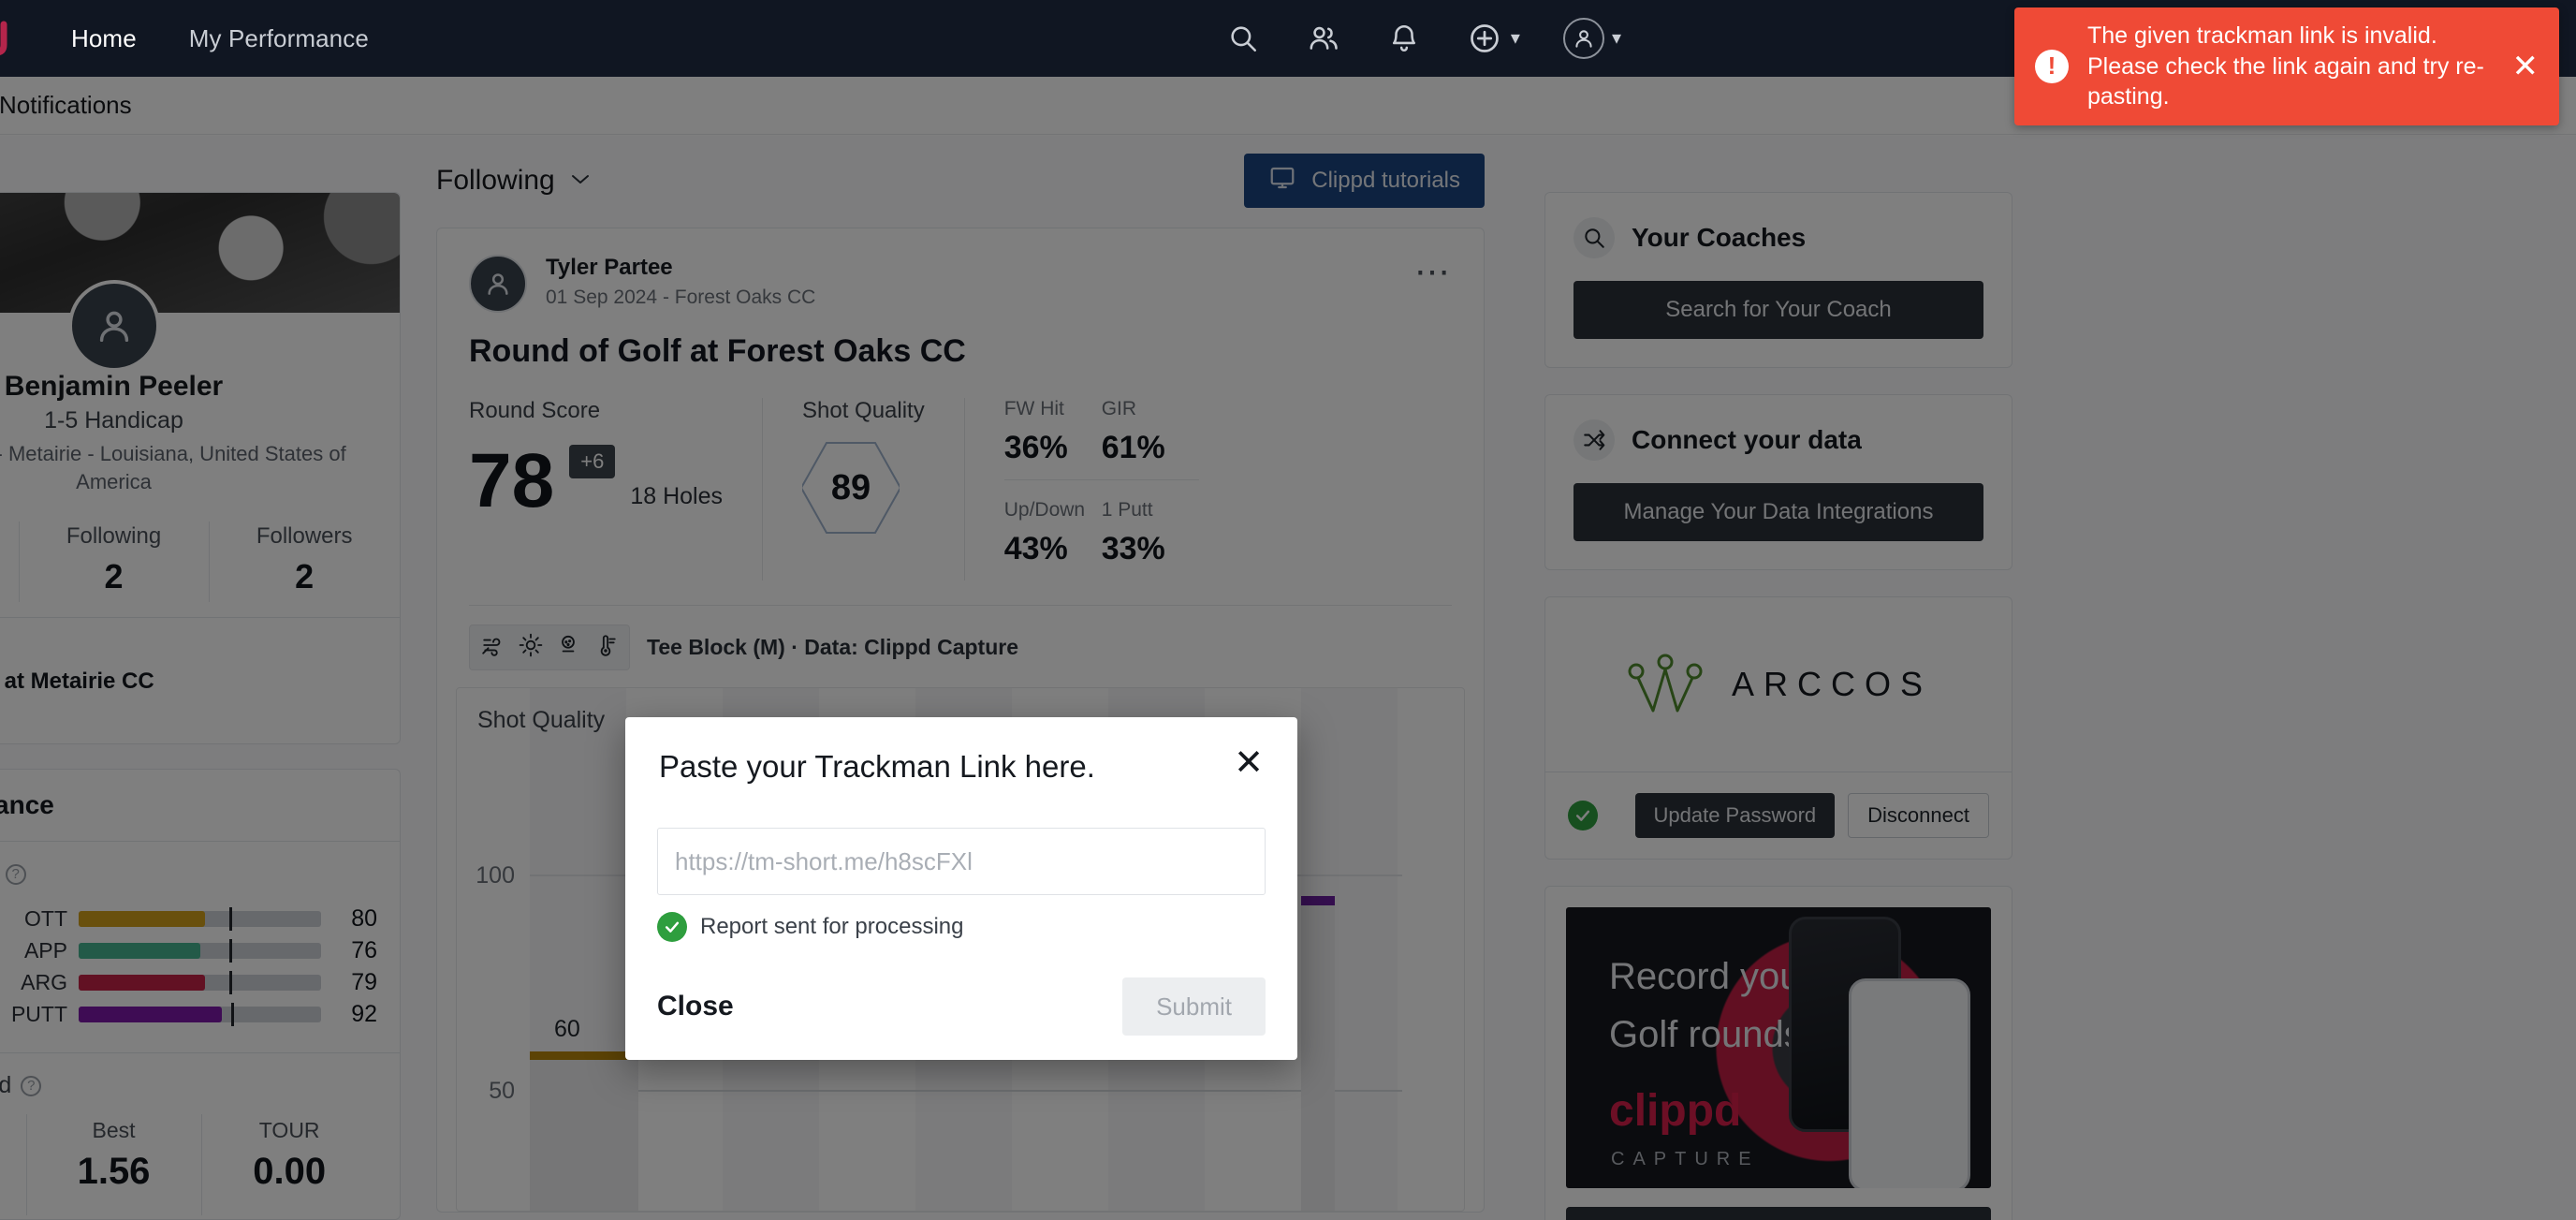 The image size is (2576, 1220). Describe the element at coordinates (104, 38) in the screenshot. I see `nav-link-home: Home` at that location.